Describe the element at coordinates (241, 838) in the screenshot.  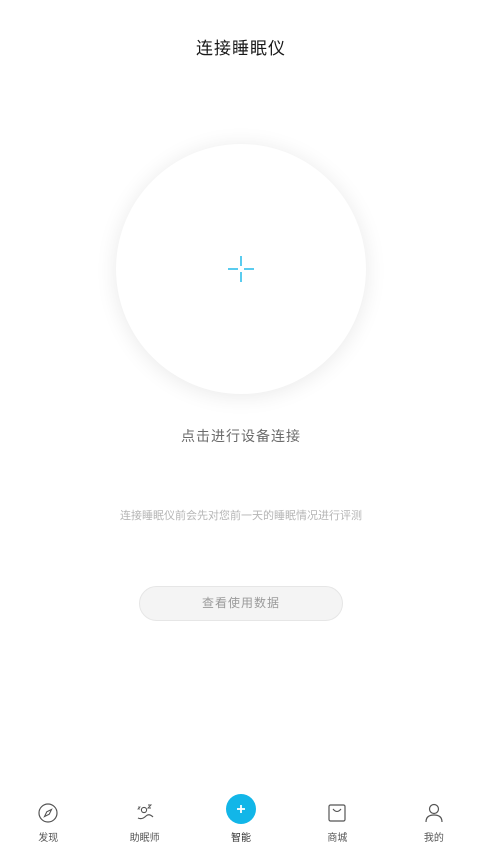
I see `tab-label: 智能` at that location.